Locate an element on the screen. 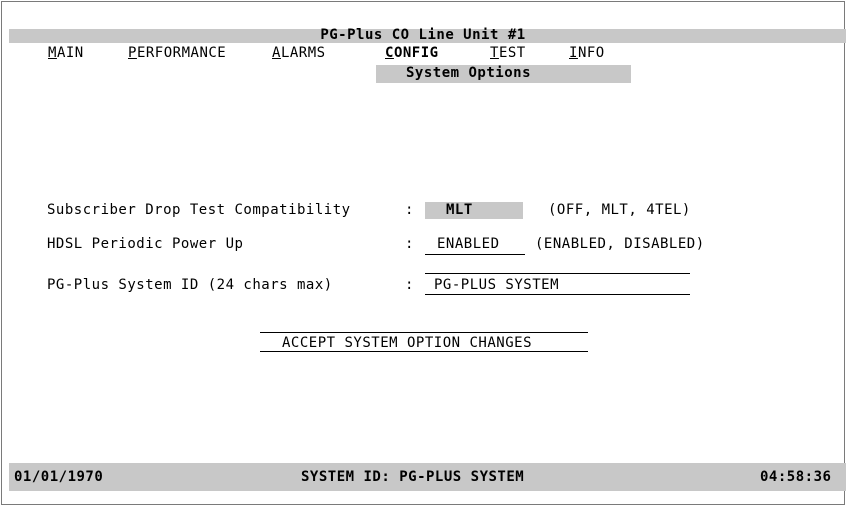  status-system-id: SYSTEM ID: PG-PLUS SYSTEM is located at coordinates (413, 477).